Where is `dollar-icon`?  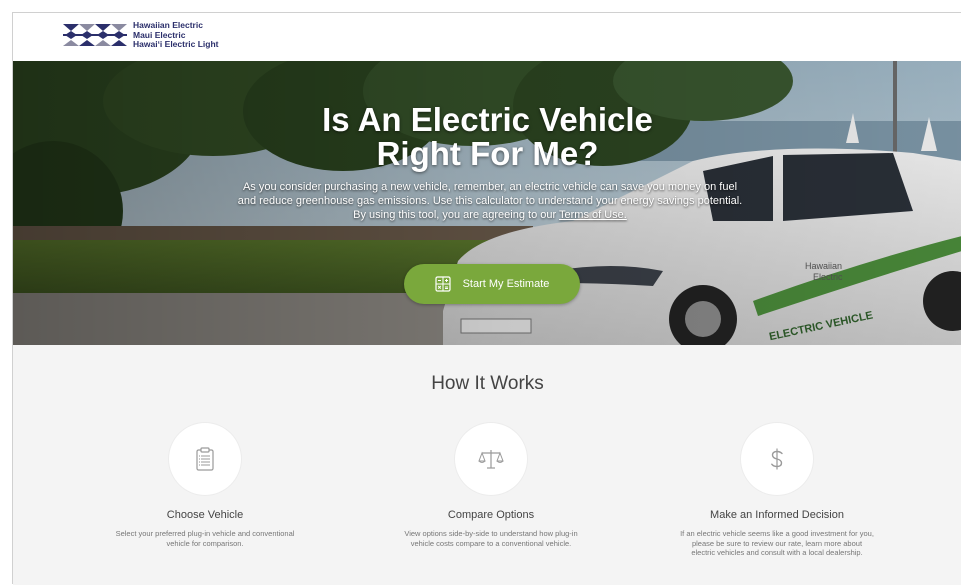
dollar-icon is located at coordinates (777, 459).